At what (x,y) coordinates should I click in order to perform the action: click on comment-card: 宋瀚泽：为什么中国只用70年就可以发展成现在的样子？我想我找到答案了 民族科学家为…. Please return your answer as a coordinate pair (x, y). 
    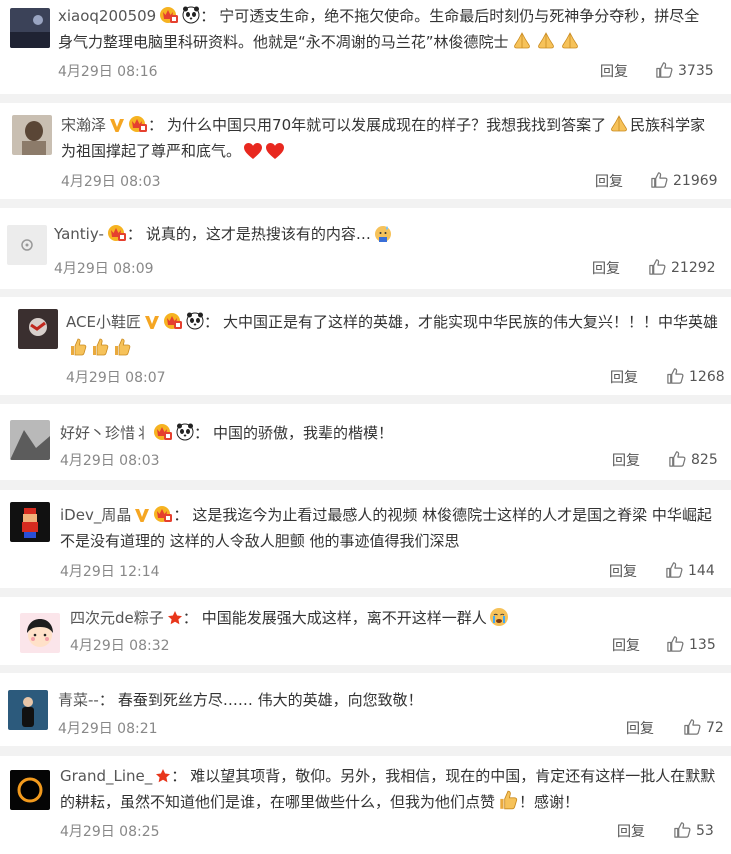
    Looking at the image, I should click on (365, 151).